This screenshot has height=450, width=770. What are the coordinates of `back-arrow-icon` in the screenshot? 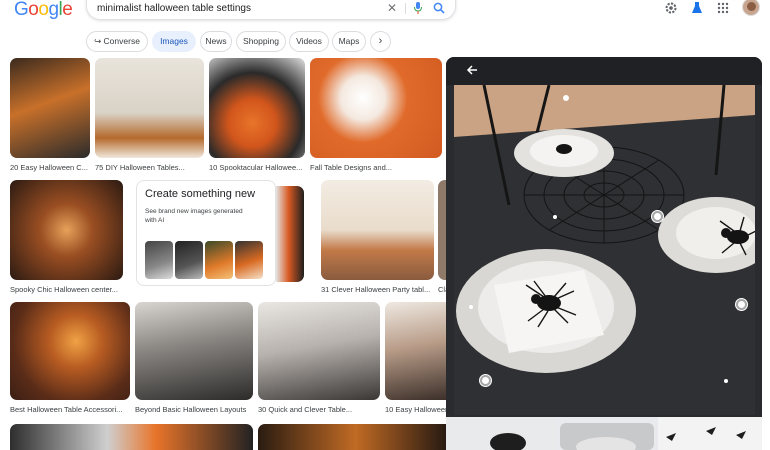 It's located at (472, 70).